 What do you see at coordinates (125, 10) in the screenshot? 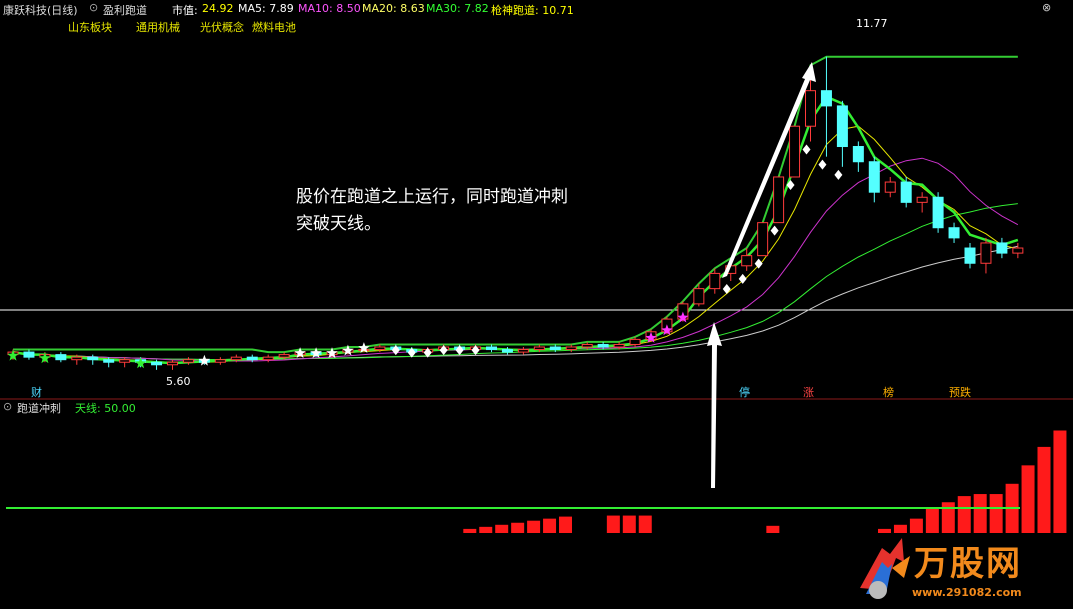
I see `indicator-name: 盈利跑道` at bounding box center [125, 10].